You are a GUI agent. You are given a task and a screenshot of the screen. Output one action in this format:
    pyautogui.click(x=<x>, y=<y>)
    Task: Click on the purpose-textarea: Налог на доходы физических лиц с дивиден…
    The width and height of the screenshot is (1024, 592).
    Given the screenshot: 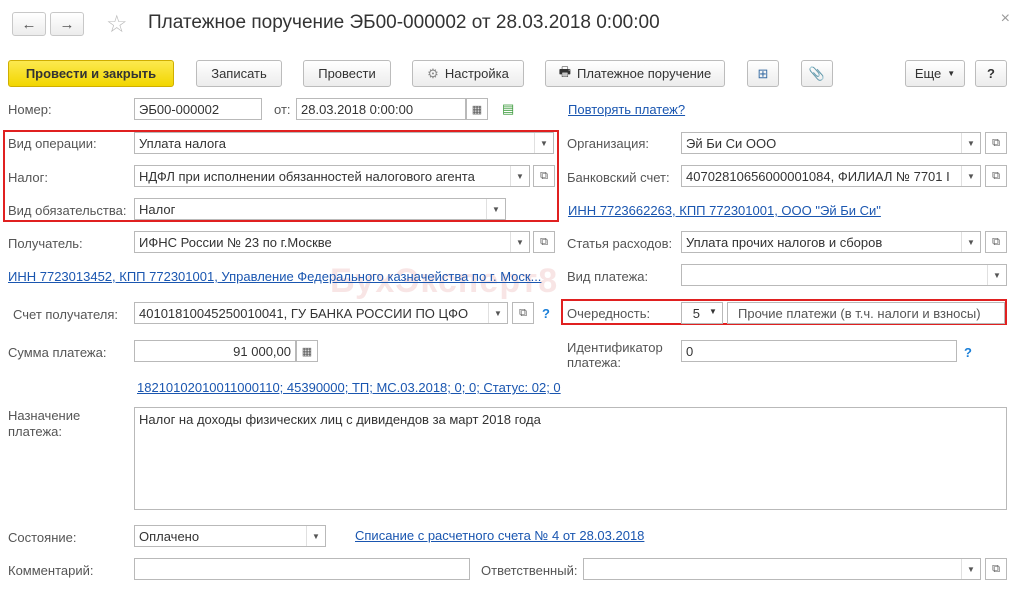 What is the action you would take?
    pyautogui.click(x=570, y=458)
    